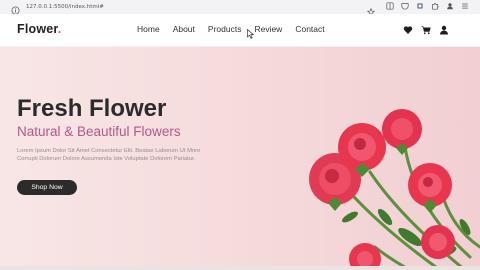 The image size is (480, 270). I want to click on extension-icon, so click(420, 6).